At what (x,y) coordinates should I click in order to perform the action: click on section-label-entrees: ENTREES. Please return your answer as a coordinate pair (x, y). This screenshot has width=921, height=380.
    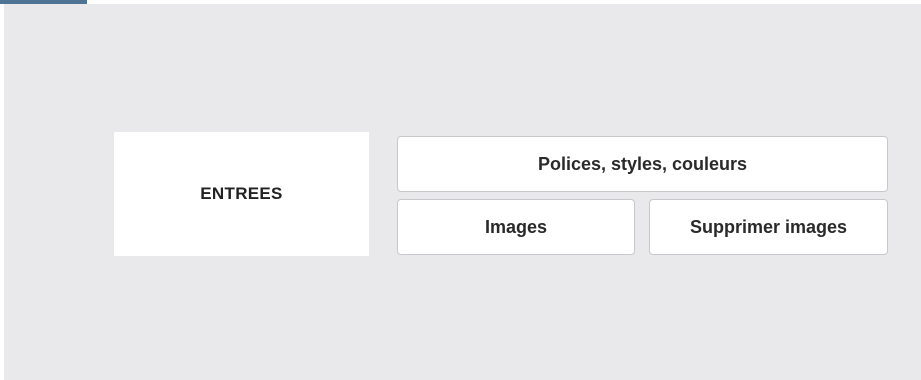
    Looking at the image, I should click on (241, 194).